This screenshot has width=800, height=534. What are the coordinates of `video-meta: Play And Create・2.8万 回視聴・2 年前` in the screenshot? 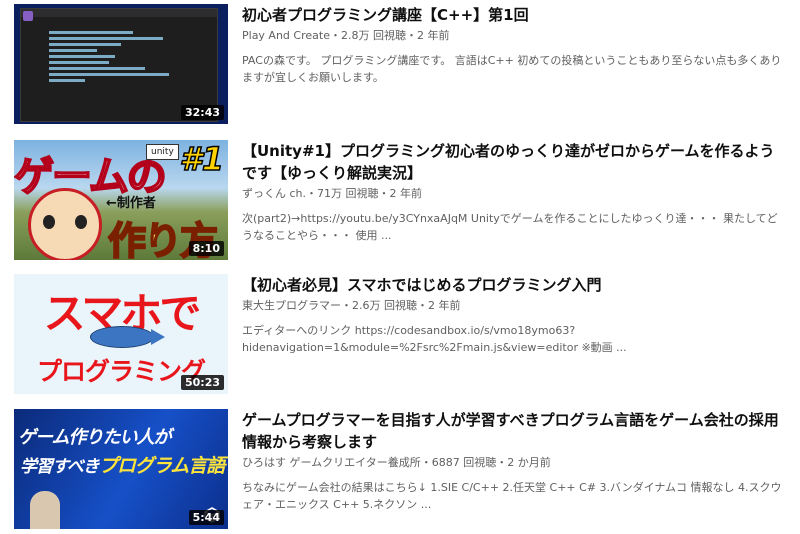 It's located at (346, 35).